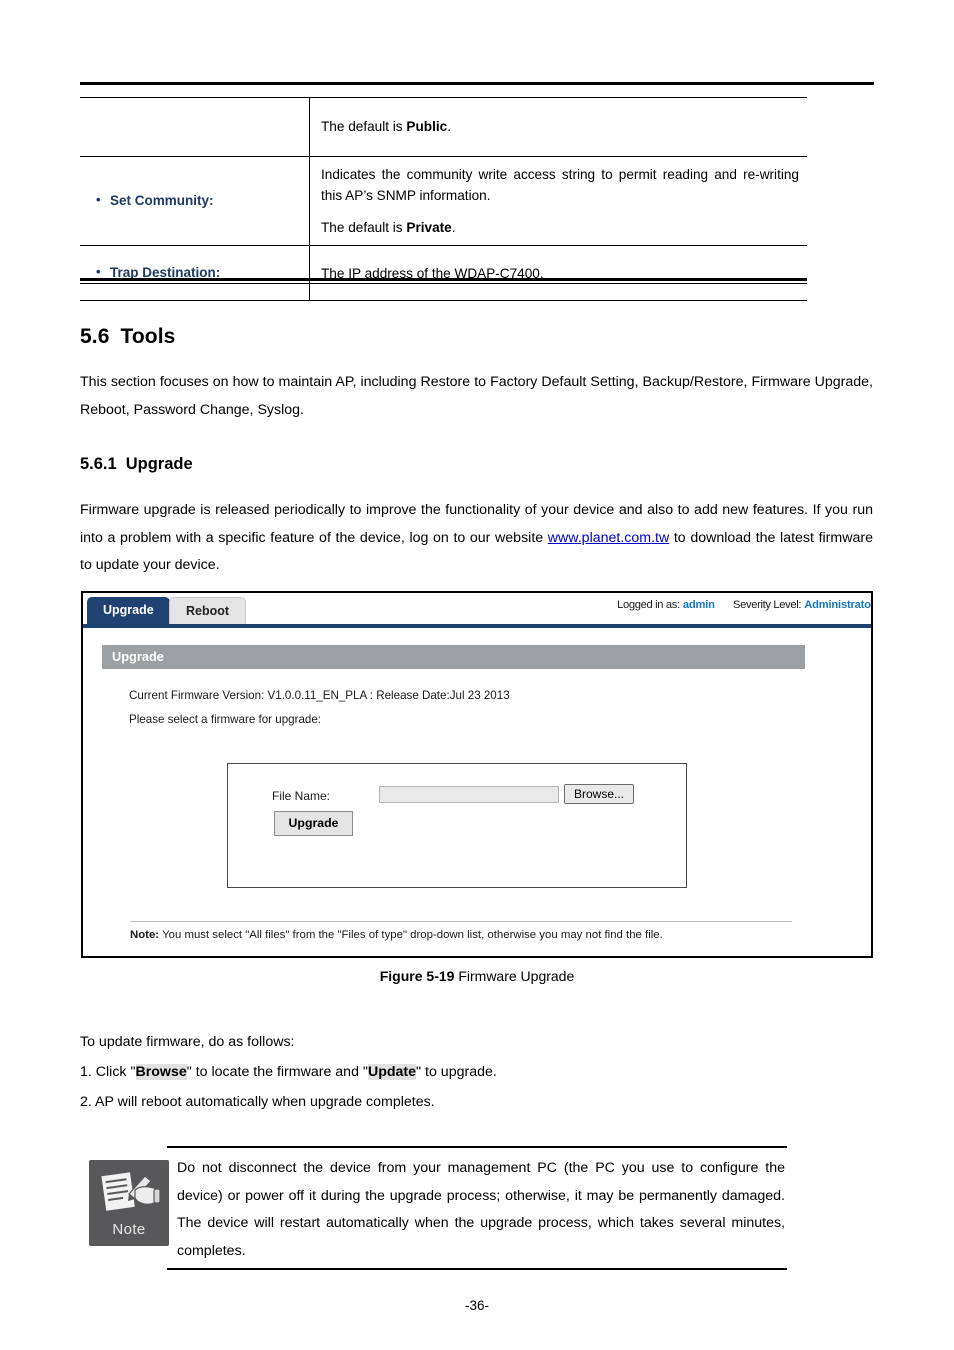 The width and height of the screenshot is (954, 1350). Describe the element at coordinates (187, 1042) in the screenshot. I see `instructions-lead: To update firmware, do as follows:` at that location.